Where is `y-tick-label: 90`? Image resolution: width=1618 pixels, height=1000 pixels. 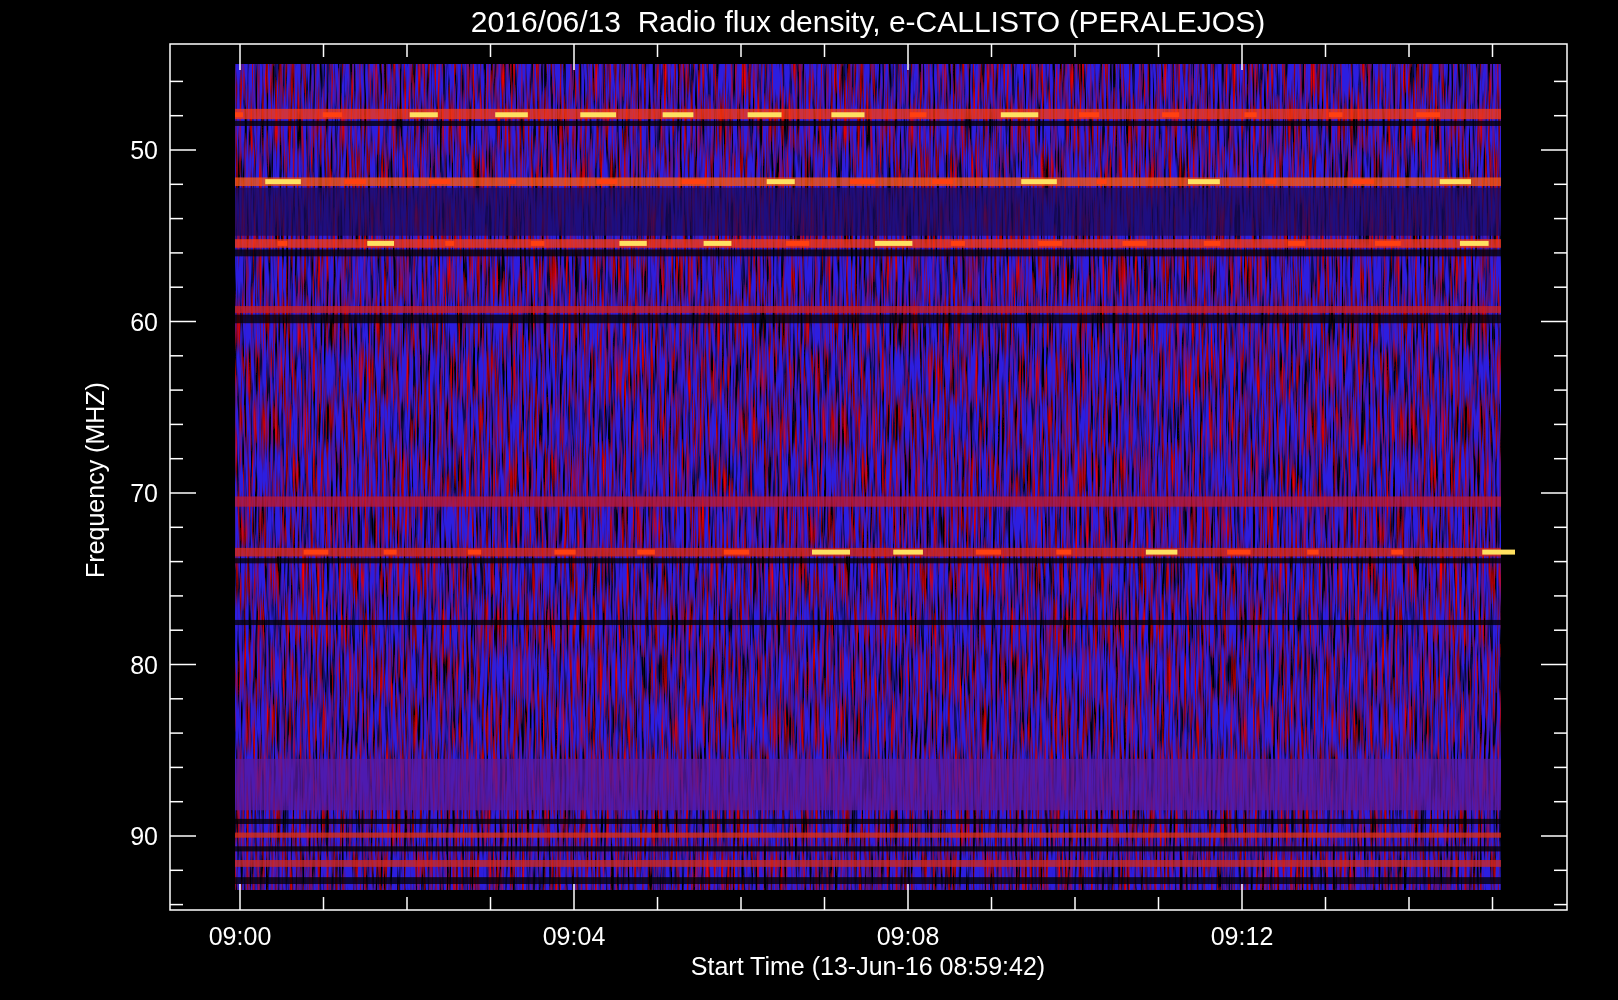
y-tick-label: 90 is located at coordinates (144, 836).